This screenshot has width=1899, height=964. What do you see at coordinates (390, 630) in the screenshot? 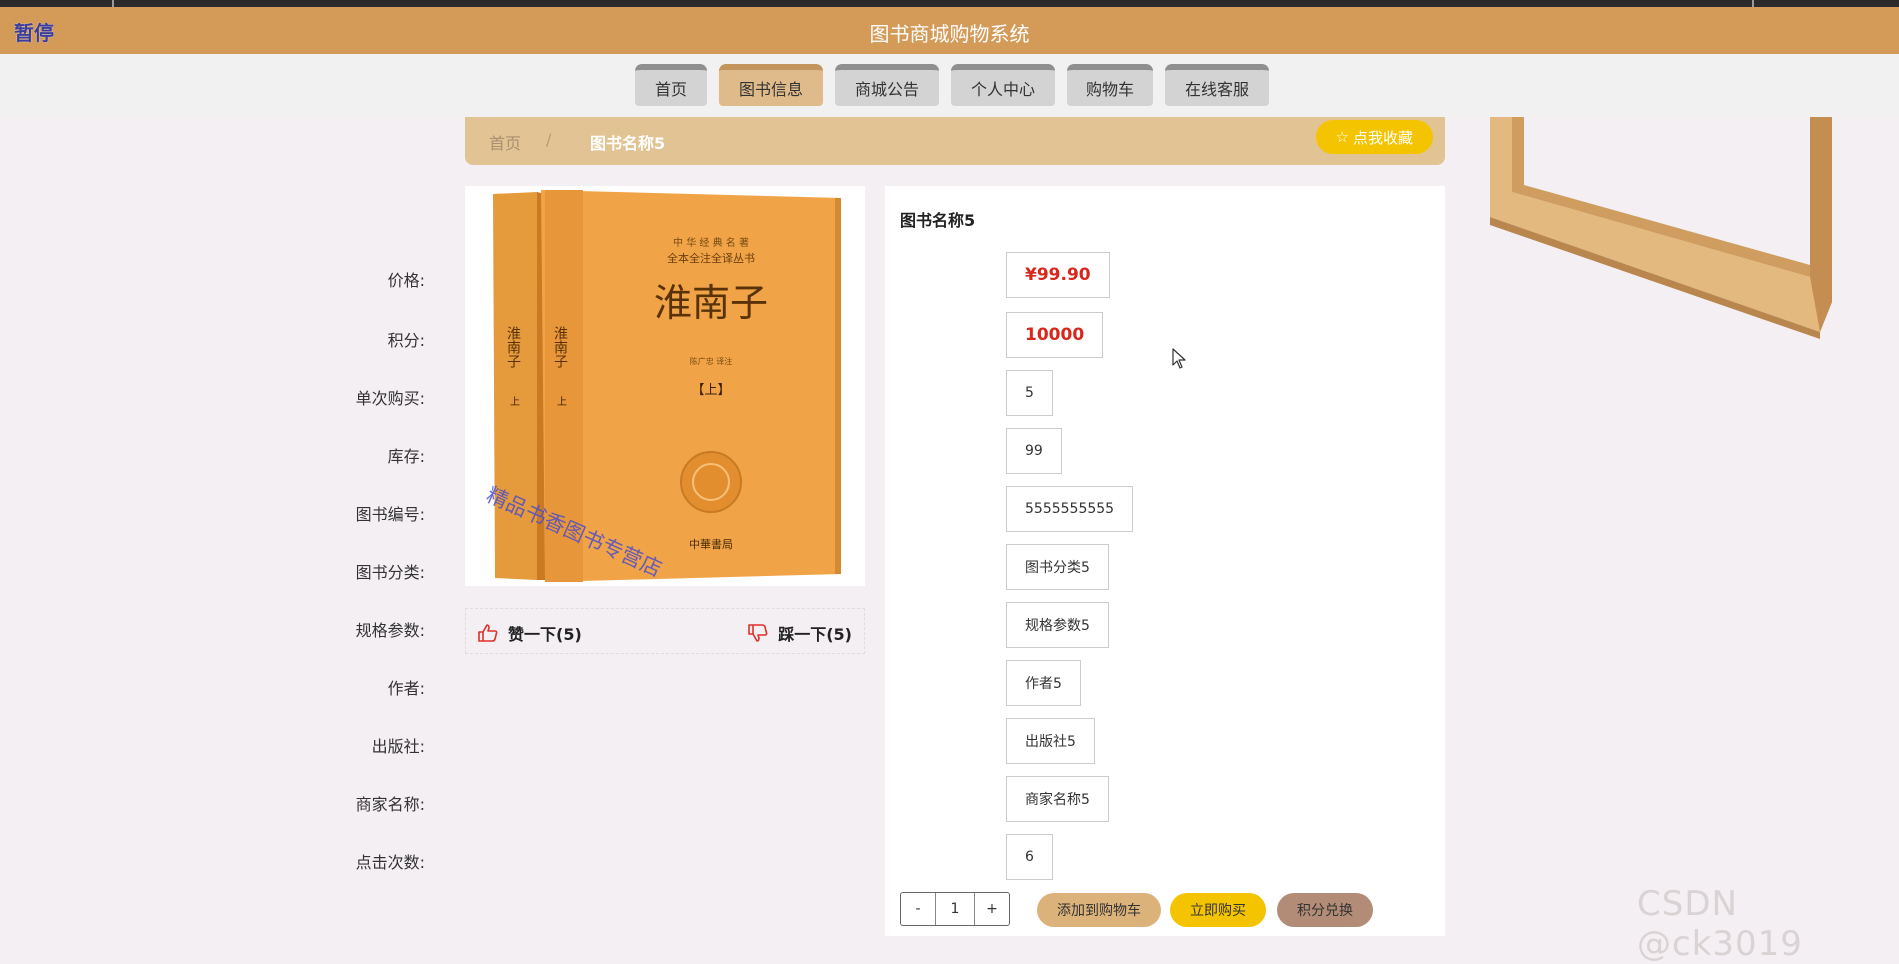
I see `spec-label: 规格参数:` at bounding box center [390, 630].